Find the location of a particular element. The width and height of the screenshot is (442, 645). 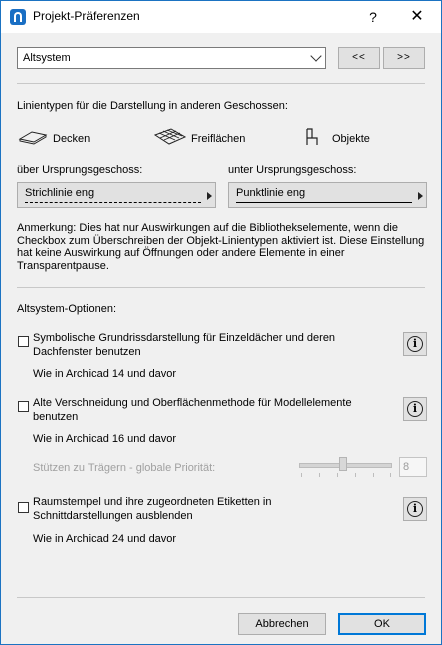

page-selector-value: Altsystem is located at coordinates (47, 58).